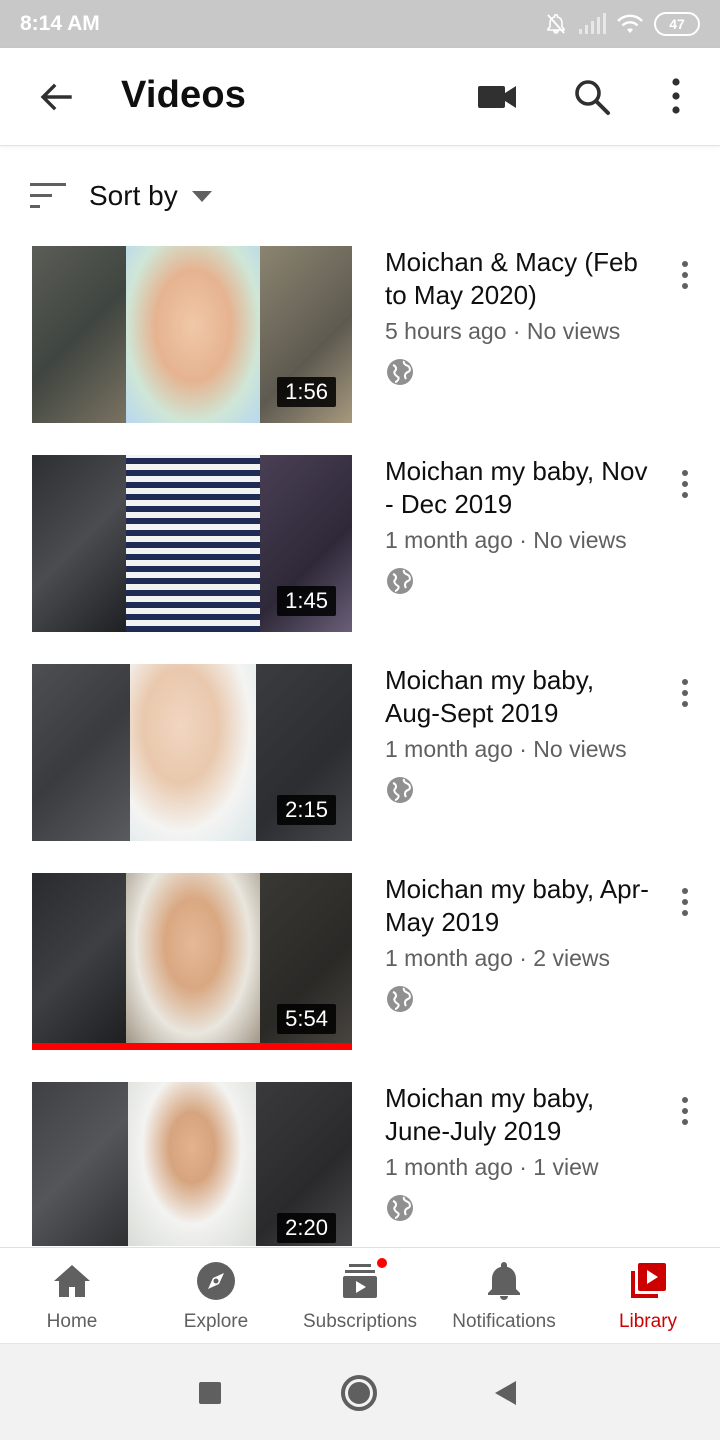 This screenshot has width=720, height=1440. Describe the element at coordinates (306, 601) in the screenshot. I see `video-duration: 1:45` at that location.